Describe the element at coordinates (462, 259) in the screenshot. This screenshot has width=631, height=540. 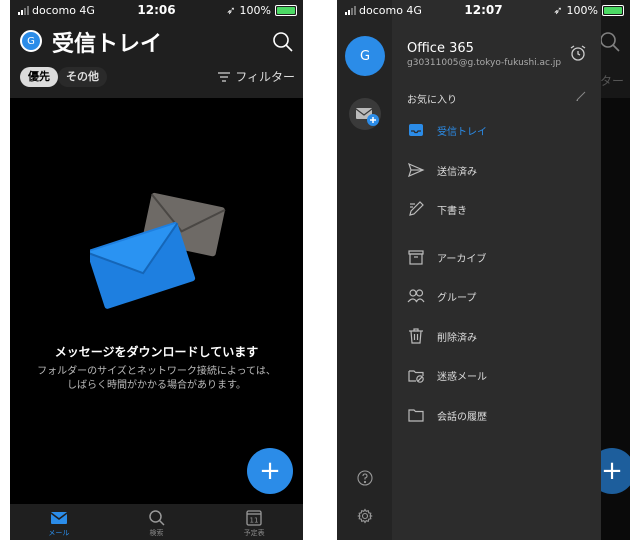
I see `folder-label: アーカイブ` at that location.